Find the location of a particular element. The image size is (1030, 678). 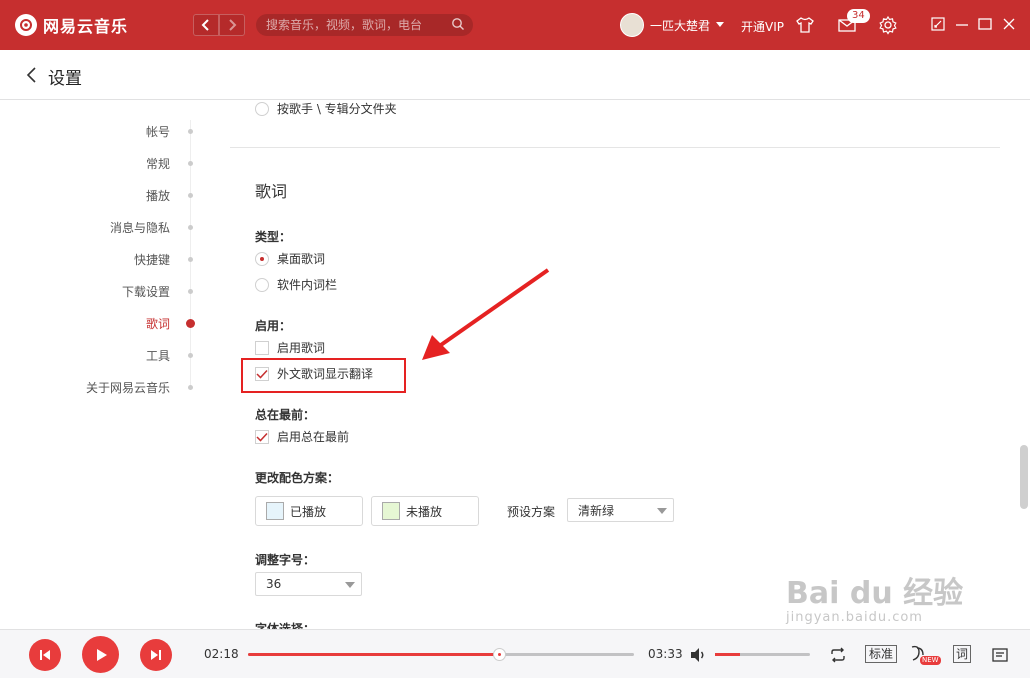

lyric-toggle-button: 词 is located at coordinates (962, 654).